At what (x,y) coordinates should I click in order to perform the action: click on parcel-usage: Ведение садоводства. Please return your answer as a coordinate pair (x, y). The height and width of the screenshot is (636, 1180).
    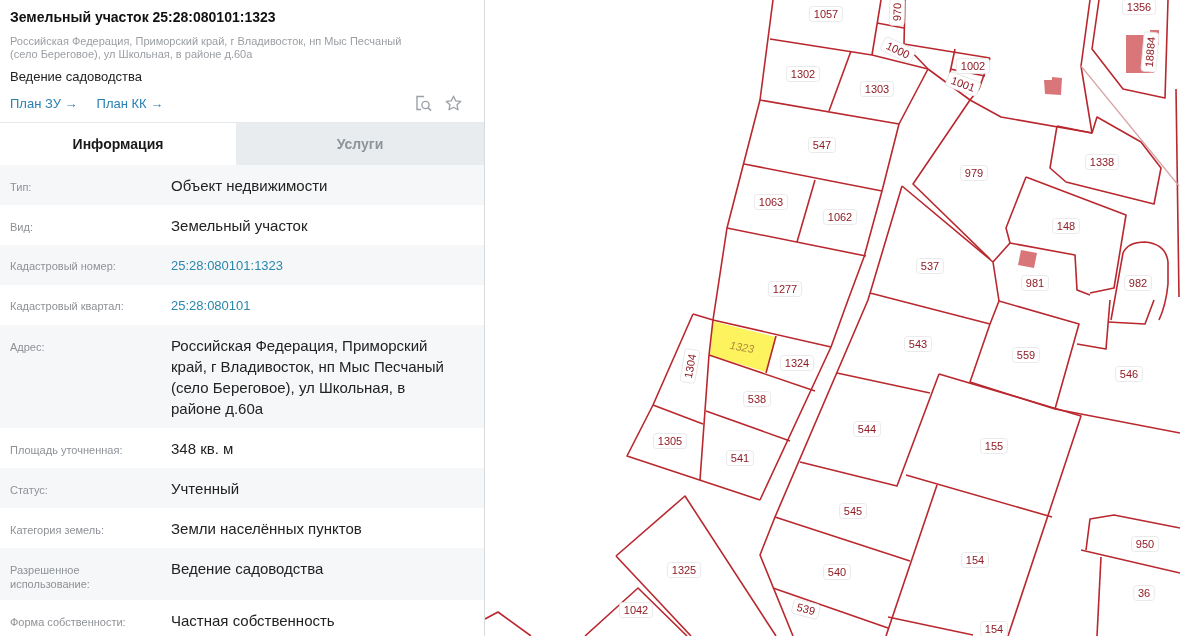
    Looking at the image, I should click on (76, 77).